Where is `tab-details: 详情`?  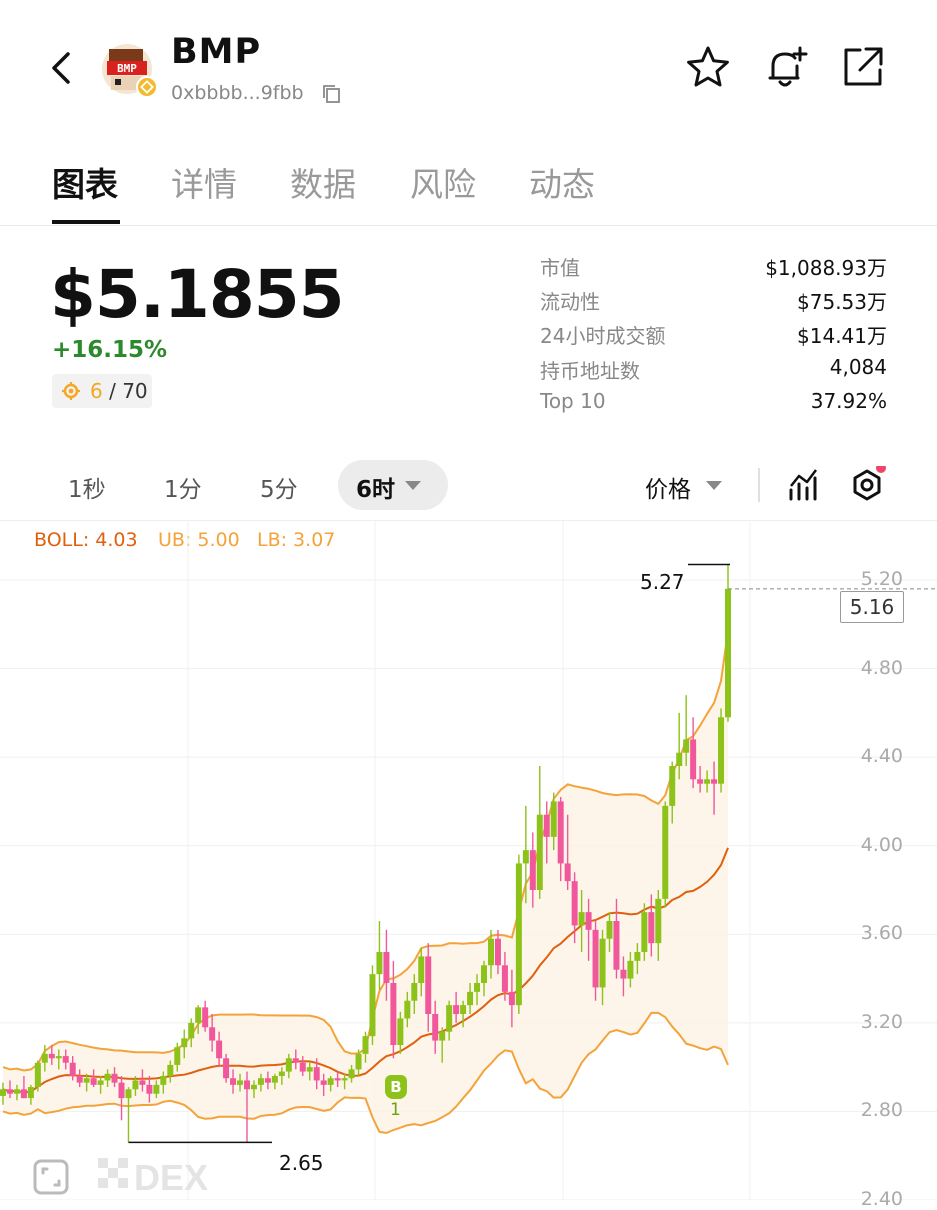
tab-details: 详情 is located at coordinates (204, 182).